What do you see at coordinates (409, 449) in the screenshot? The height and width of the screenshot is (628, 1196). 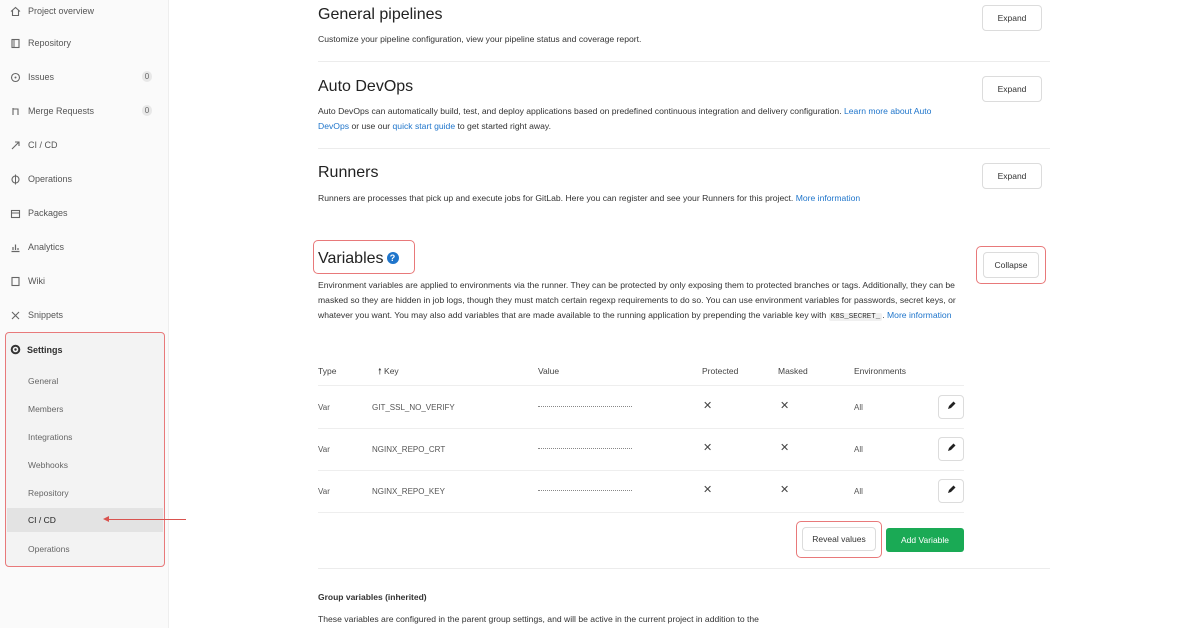 I see `cell-key: NGINX_REPO_CRT` at bounding box center [409, 449].